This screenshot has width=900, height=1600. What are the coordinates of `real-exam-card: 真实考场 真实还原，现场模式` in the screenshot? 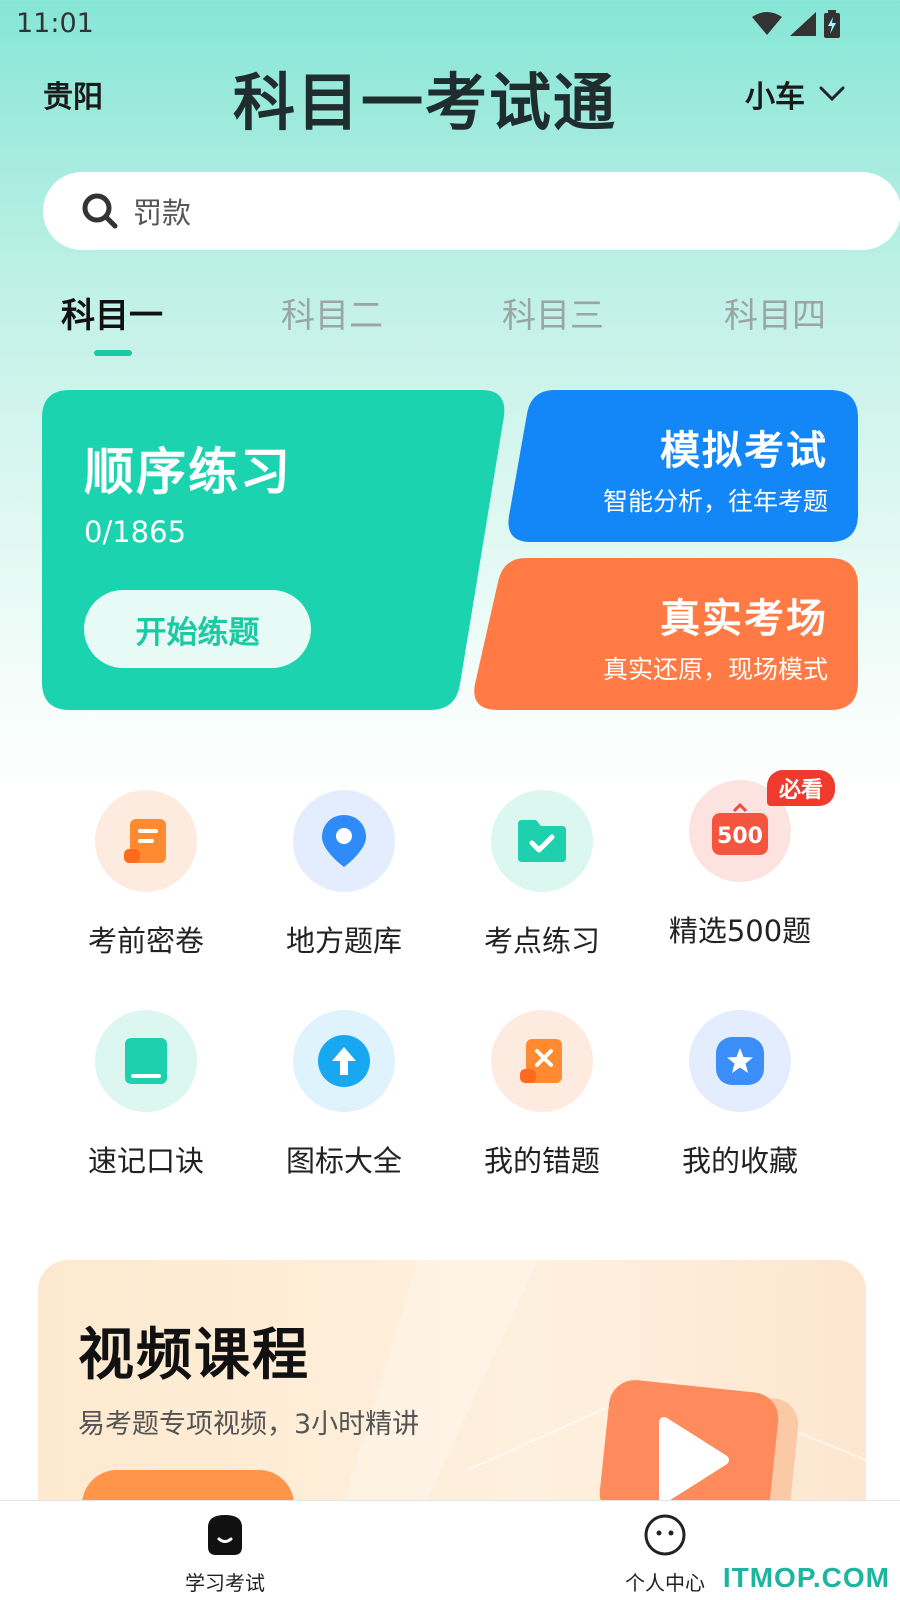 It's located at (664, 634).